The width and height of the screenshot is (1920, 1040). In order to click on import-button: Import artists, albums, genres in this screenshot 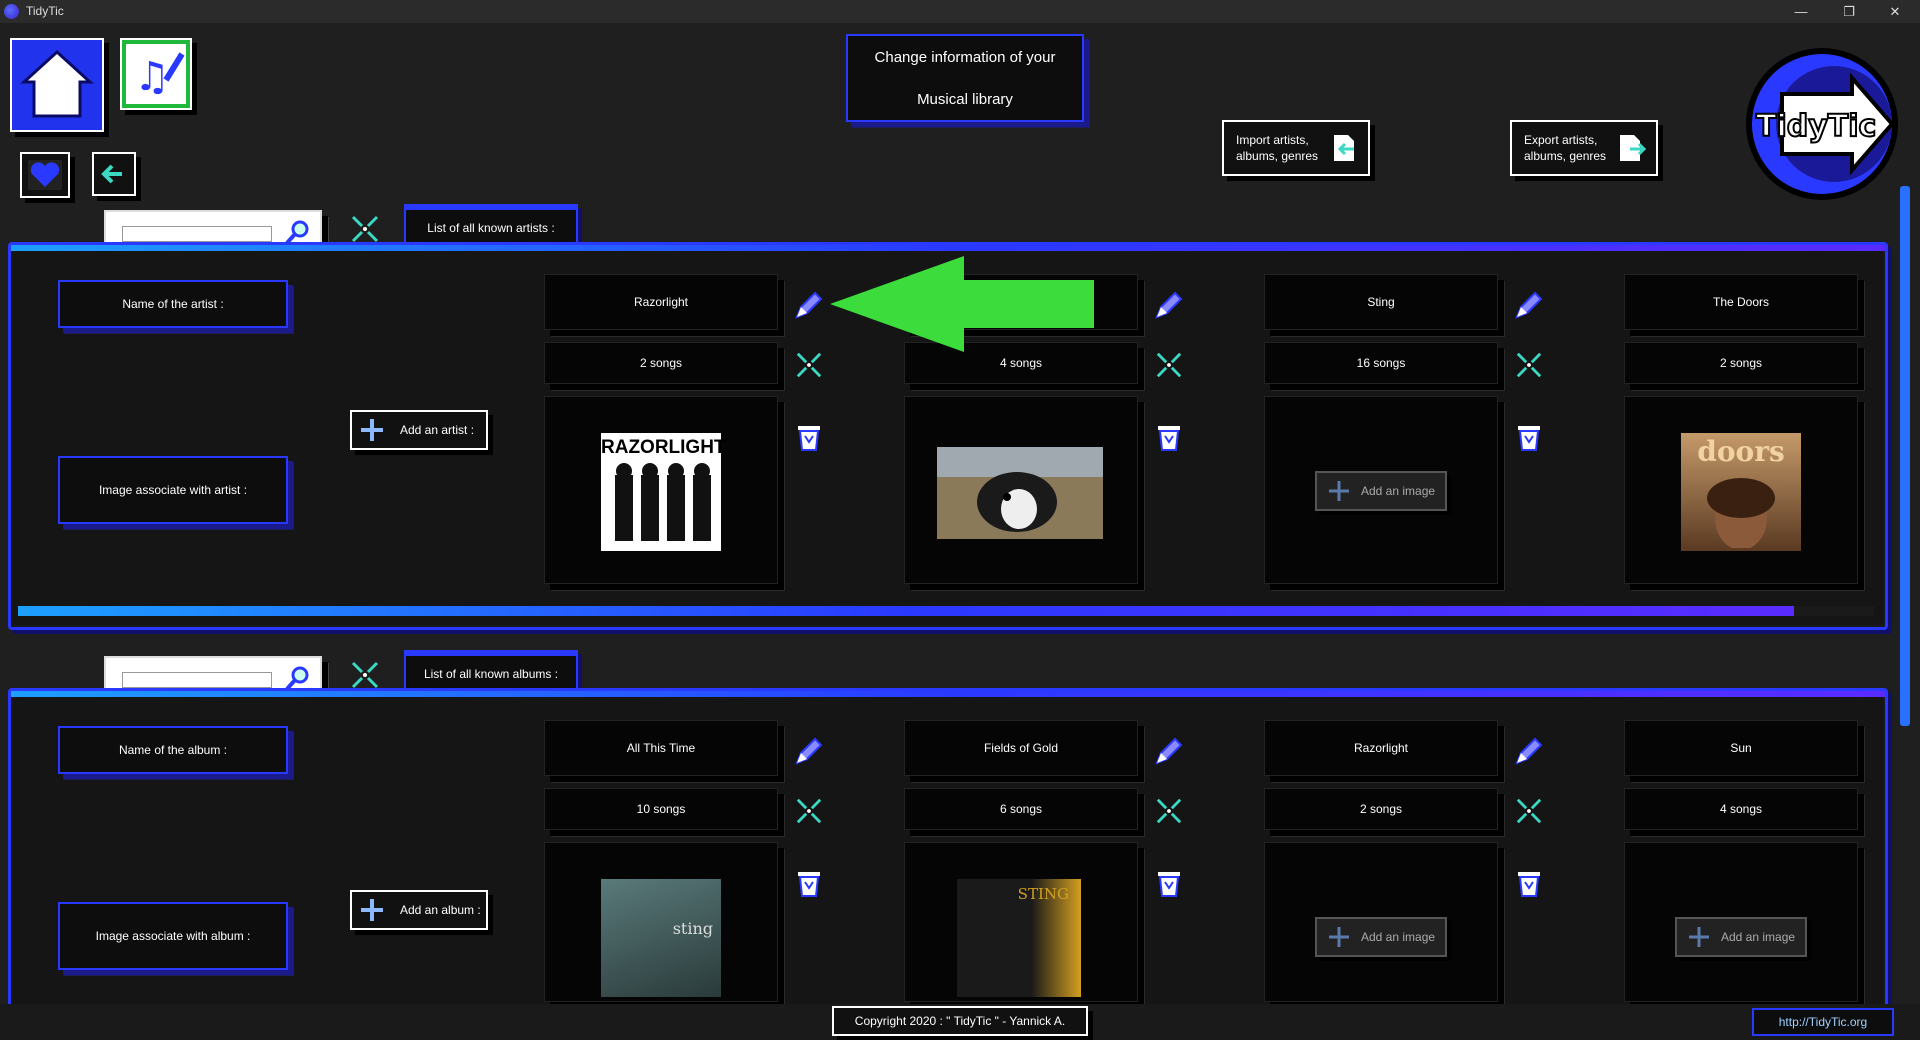, I will do `click(1296, 148)`.